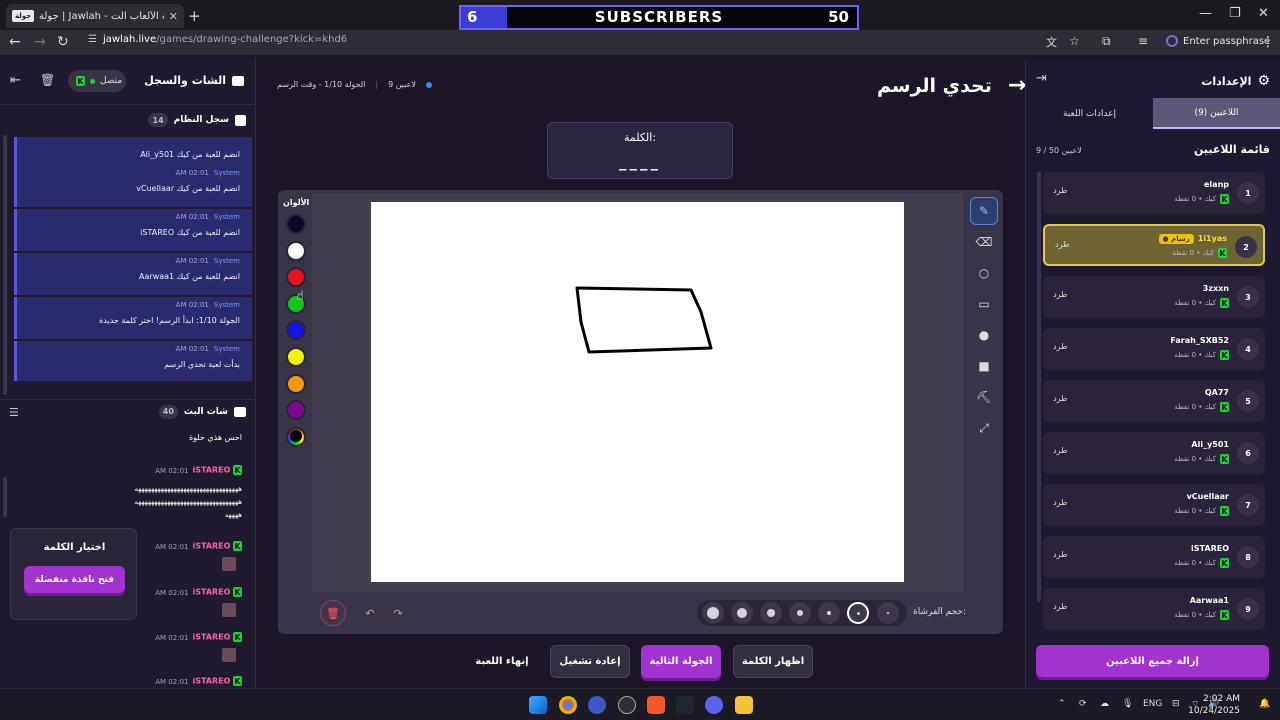  What do you see at coordinates (1089, 113) in the screenshot?
I see `tab-game-settings: إعدادات اللعبة` at bounding box center [1089, 113].